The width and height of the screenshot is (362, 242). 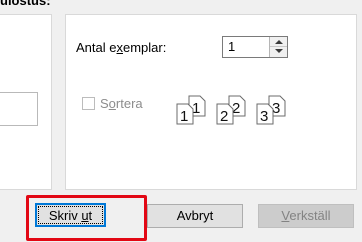 I want to click on cancel-button: Avbryt, so click(x=195, y=216).